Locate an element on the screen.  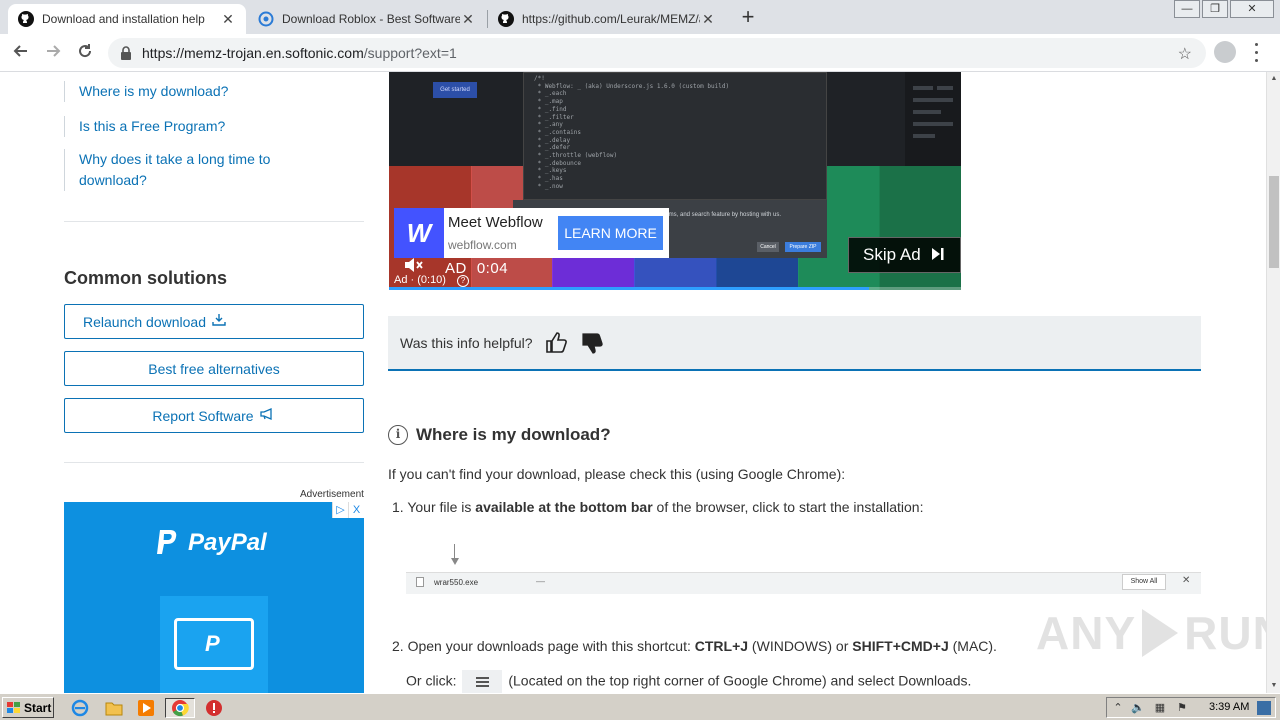
code-line: * _.debounce is located at coordinates (557, 163).